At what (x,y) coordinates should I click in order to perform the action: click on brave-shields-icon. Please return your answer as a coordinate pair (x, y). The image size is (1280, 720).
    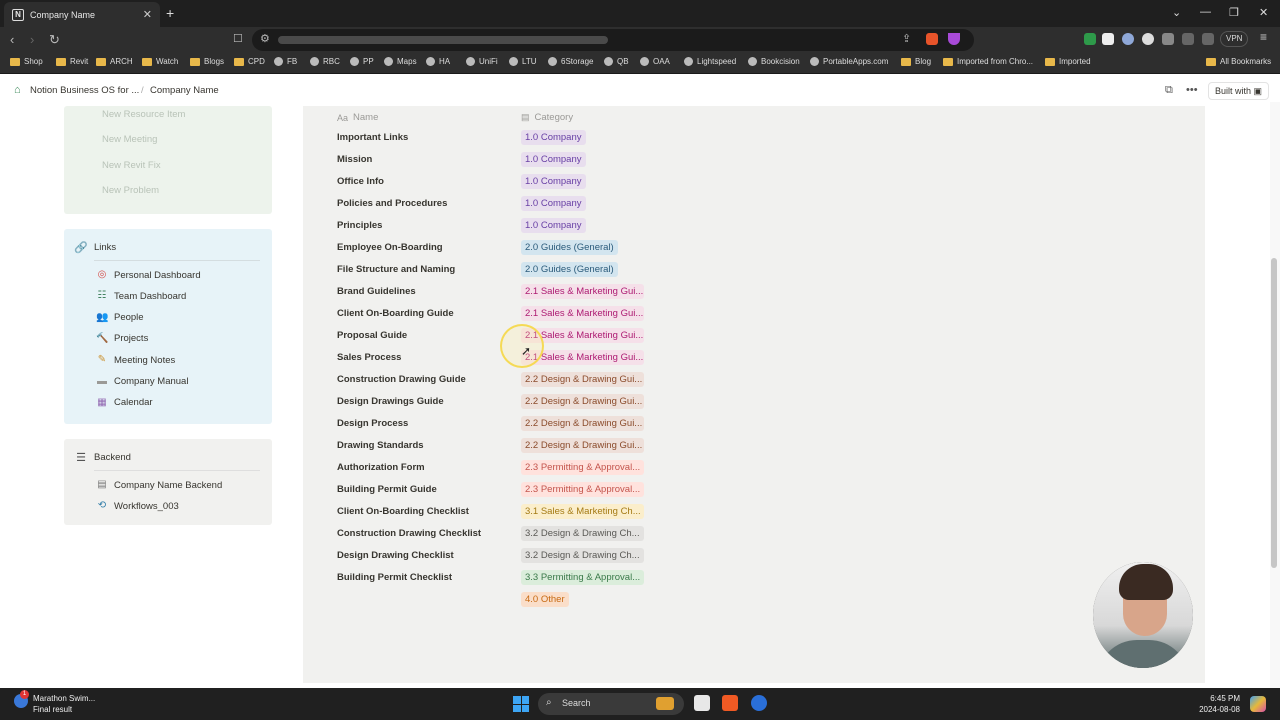
    Looking at the image, I should click on (932, 39).